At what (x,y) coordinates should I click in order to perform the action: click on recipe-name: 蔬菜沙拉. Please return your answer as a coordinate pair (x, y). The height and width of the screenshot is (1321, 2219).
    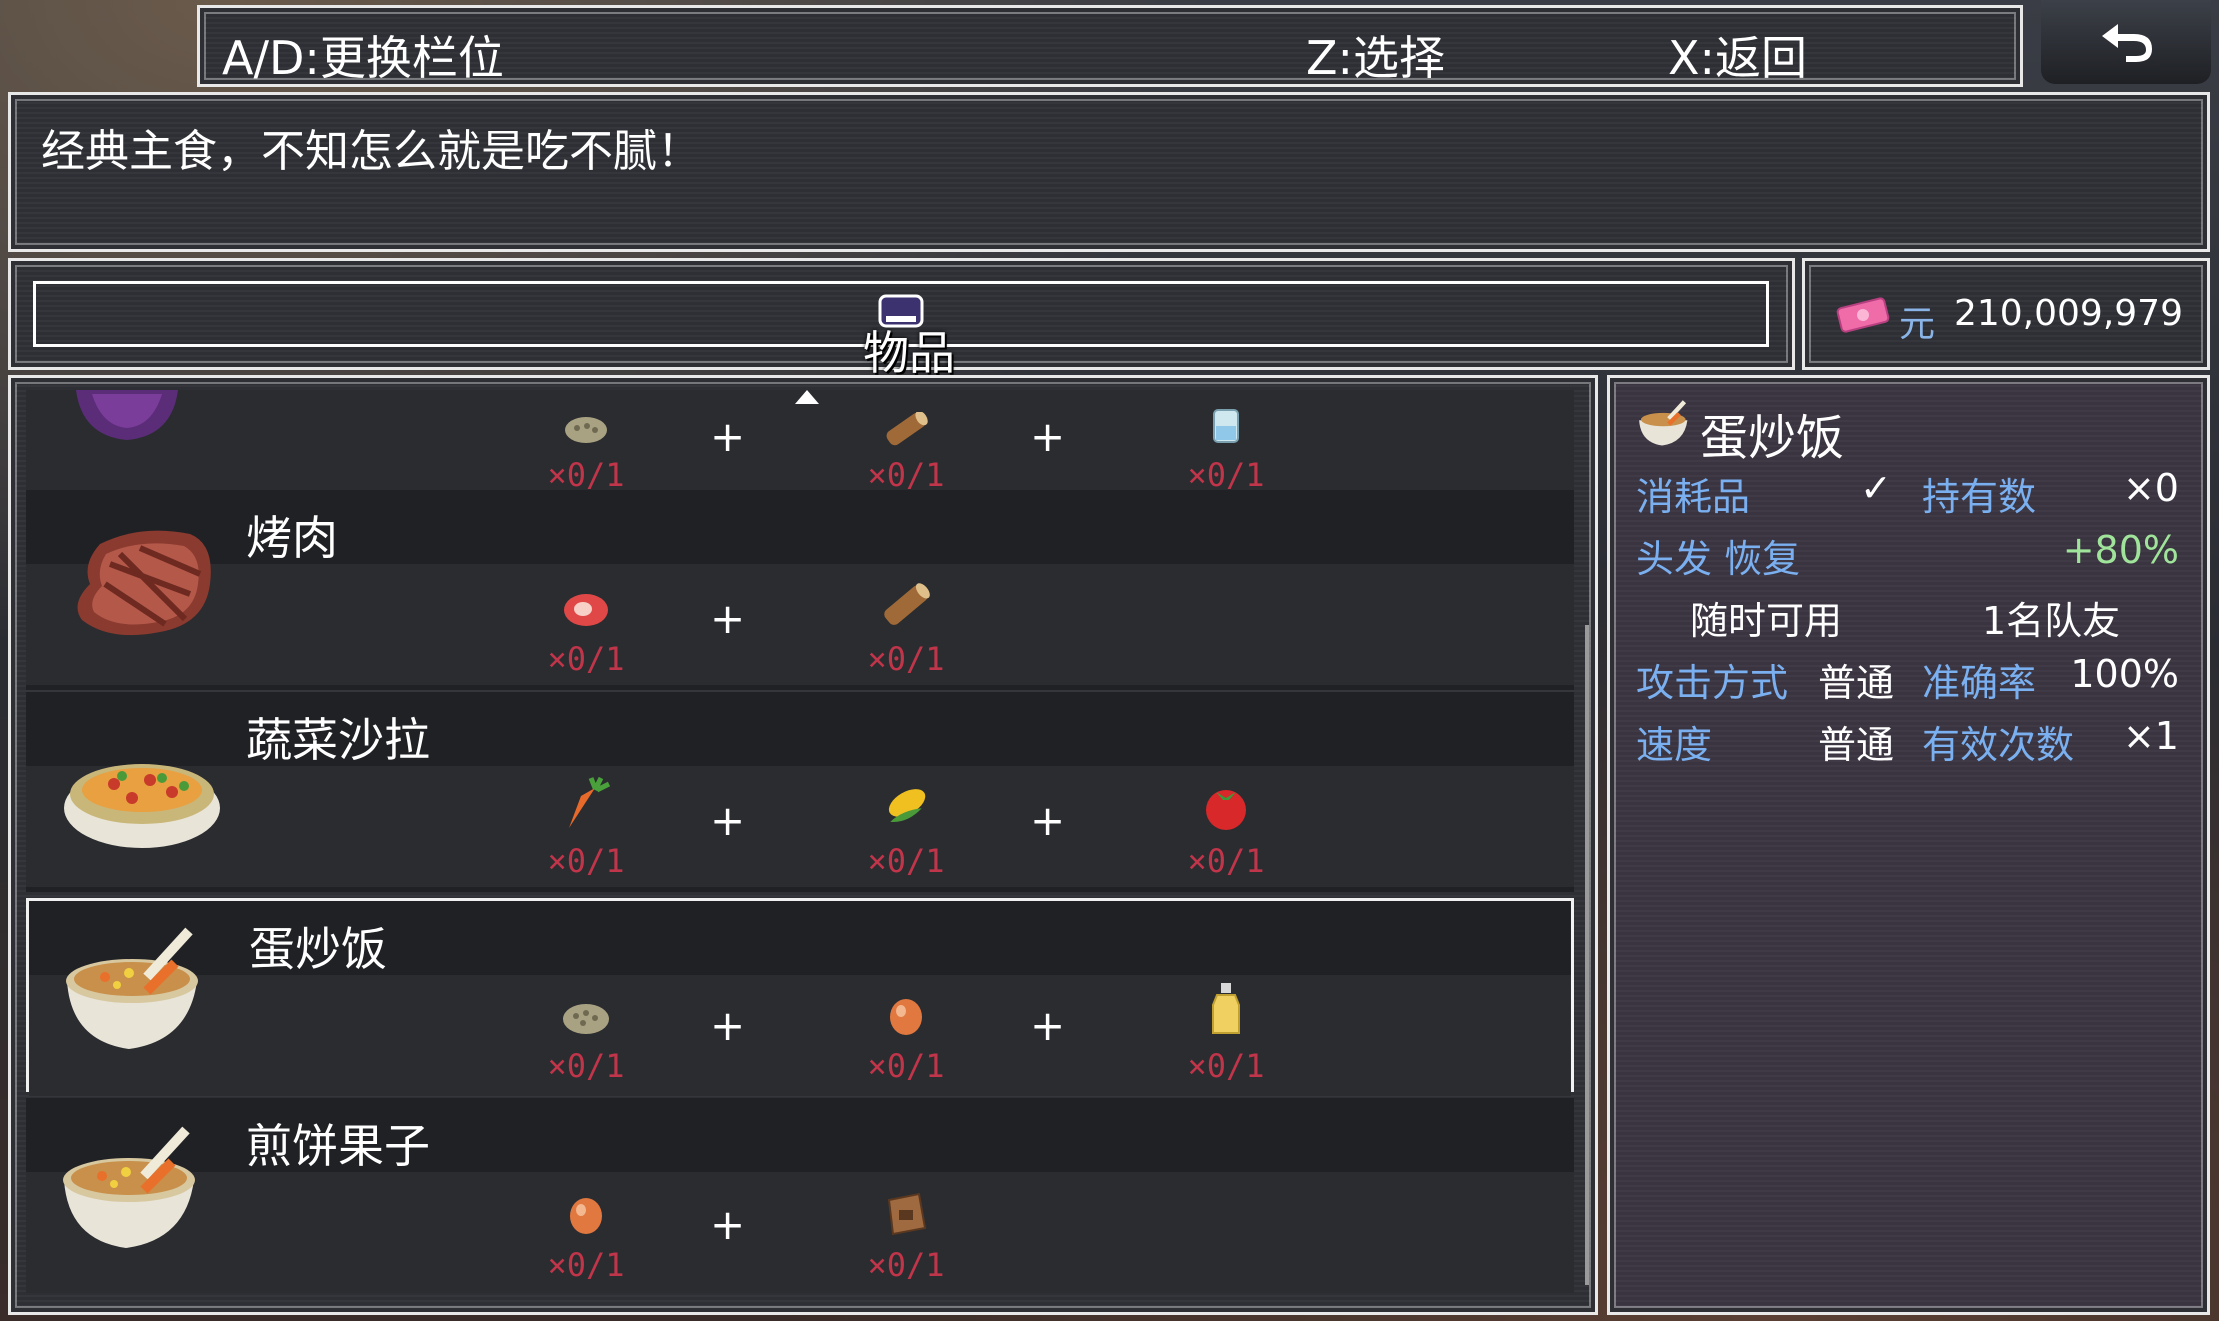
    Looking at the image, I should click on (338, 740).